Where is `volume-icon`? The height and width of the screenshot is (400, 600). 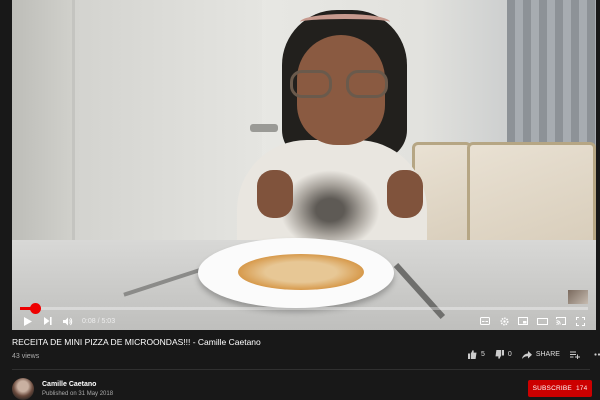
volume-icon is located at coordinates (68, 321).